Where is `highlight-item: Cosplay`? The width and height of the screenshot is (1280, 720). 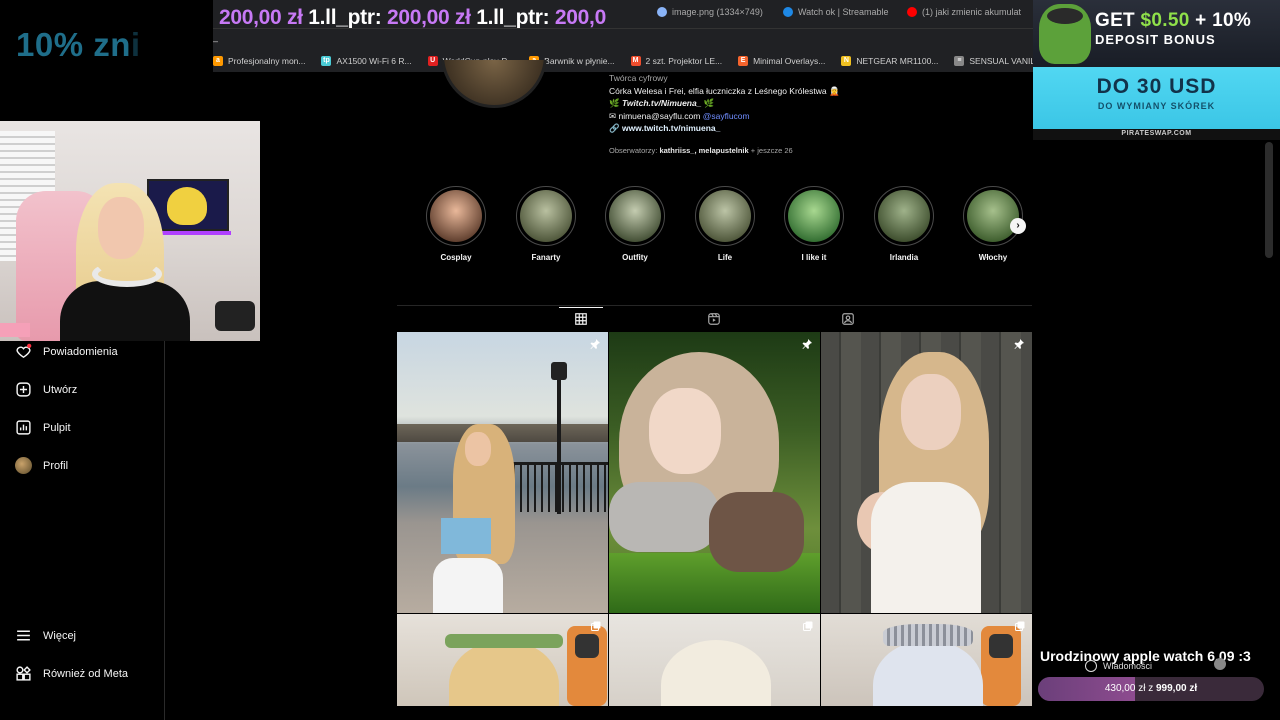 highlight-item: Cosplay is located at coordinates (456, 224).